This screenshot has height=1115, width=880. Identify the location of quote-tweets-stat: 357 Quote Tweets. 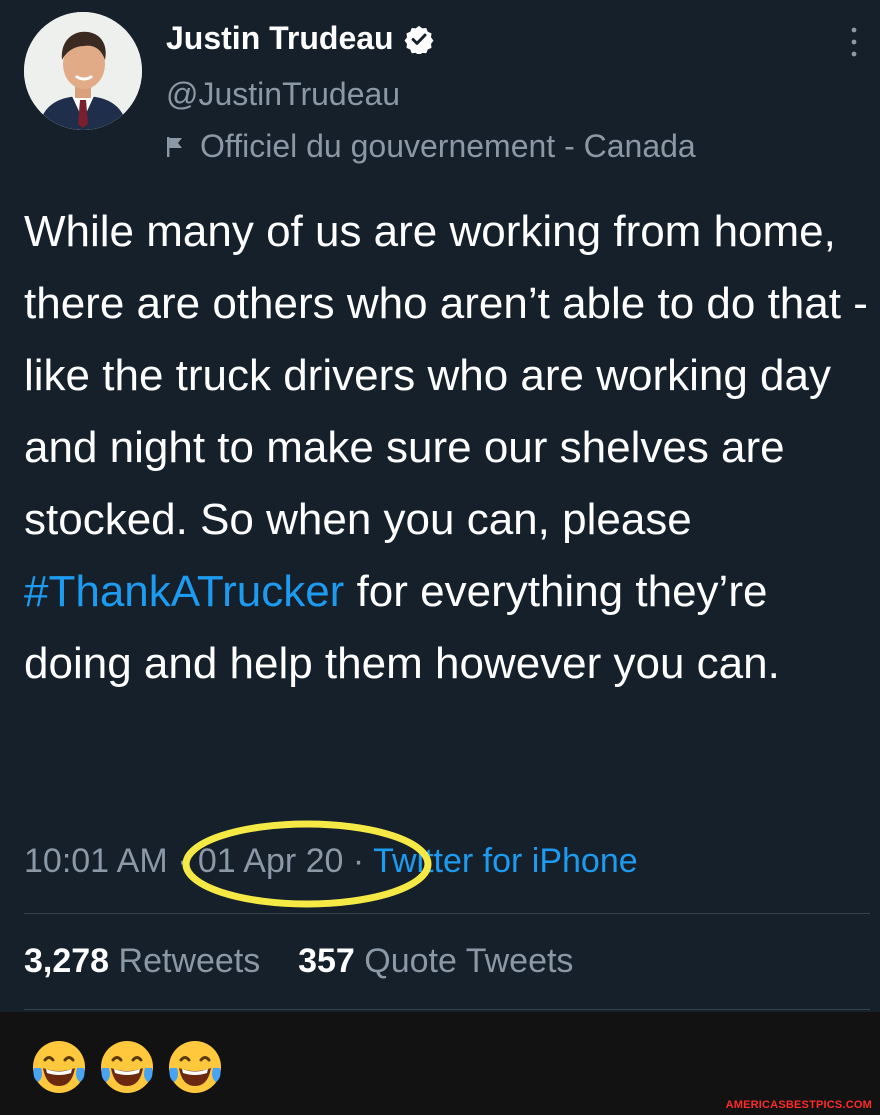
(435, 961).